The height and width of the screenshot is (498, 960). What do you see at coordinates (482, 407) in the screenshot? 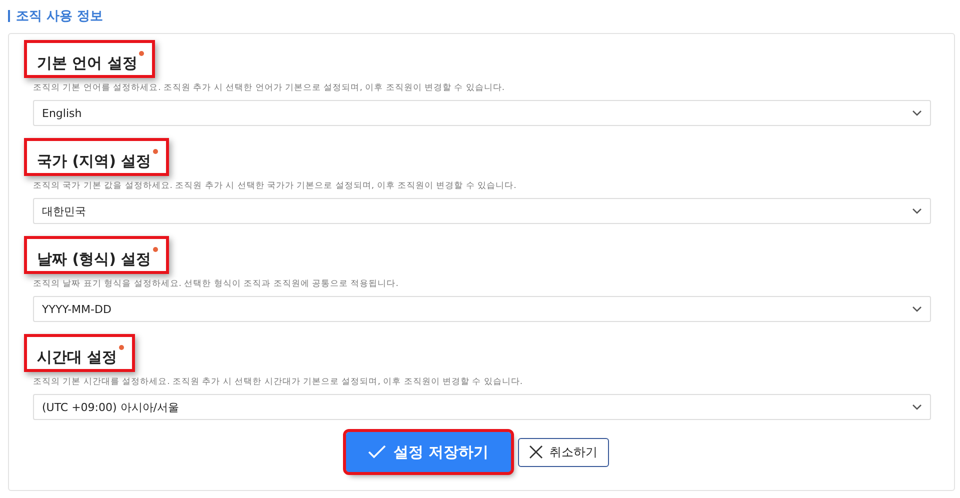
I see `dropdown-select: (UTC +09:00) 아시아/서울` at bounding box center [482, 407].